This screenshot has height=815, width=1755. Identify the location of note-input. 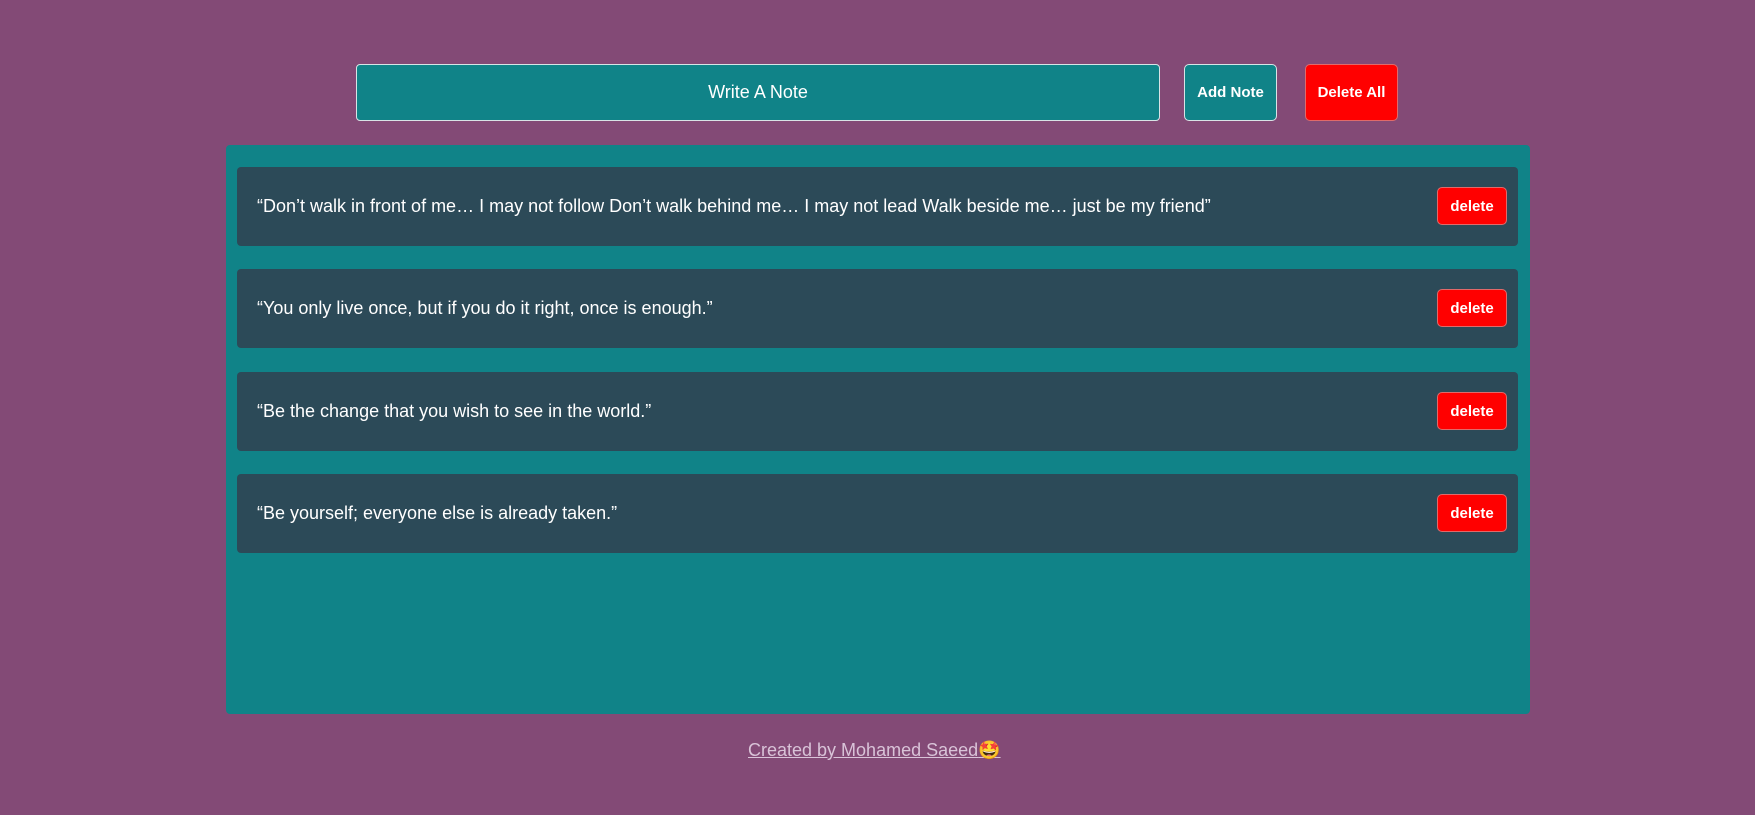
(758, 92).